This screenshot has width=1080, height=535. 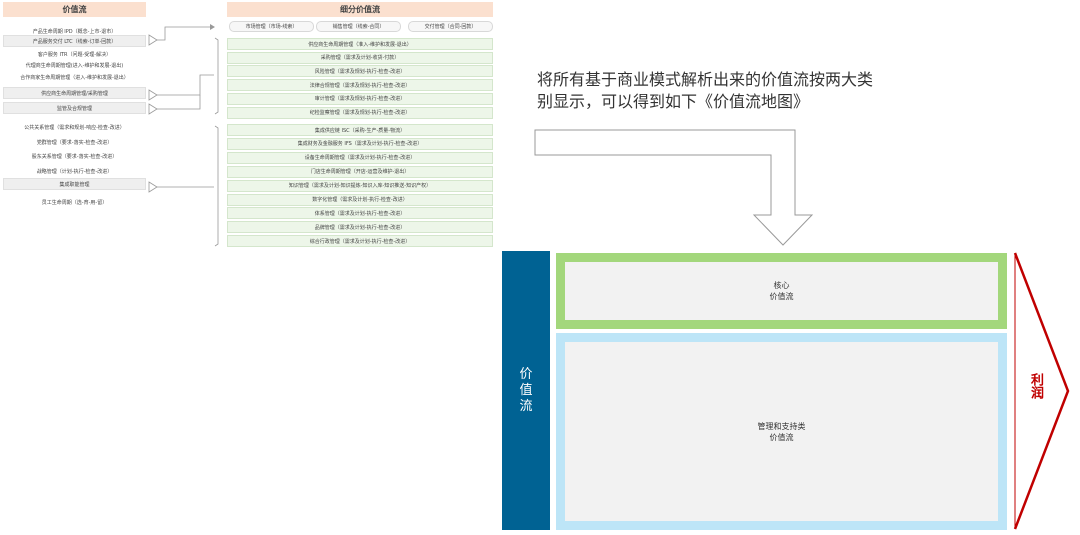 What do you see at coordinates (1035, 386) in the screenshot?
I see `profit-label: 利润` at bounding box center [1035, 386].